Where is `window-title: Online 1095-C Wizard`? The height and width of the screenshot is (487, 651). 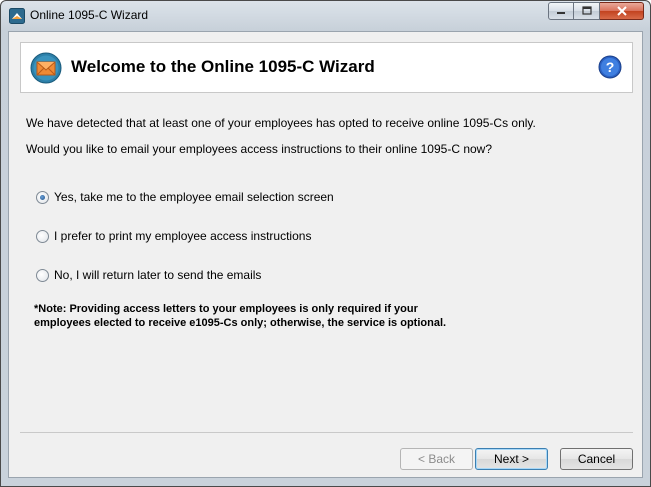 window-title: Online 1095-C Wizard is located at coordinates (89, 15).